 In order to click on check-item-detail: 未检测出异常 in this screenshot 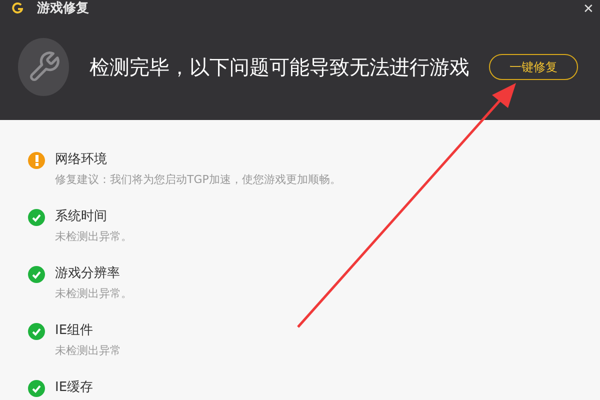, I will do `click(88, 350)`.